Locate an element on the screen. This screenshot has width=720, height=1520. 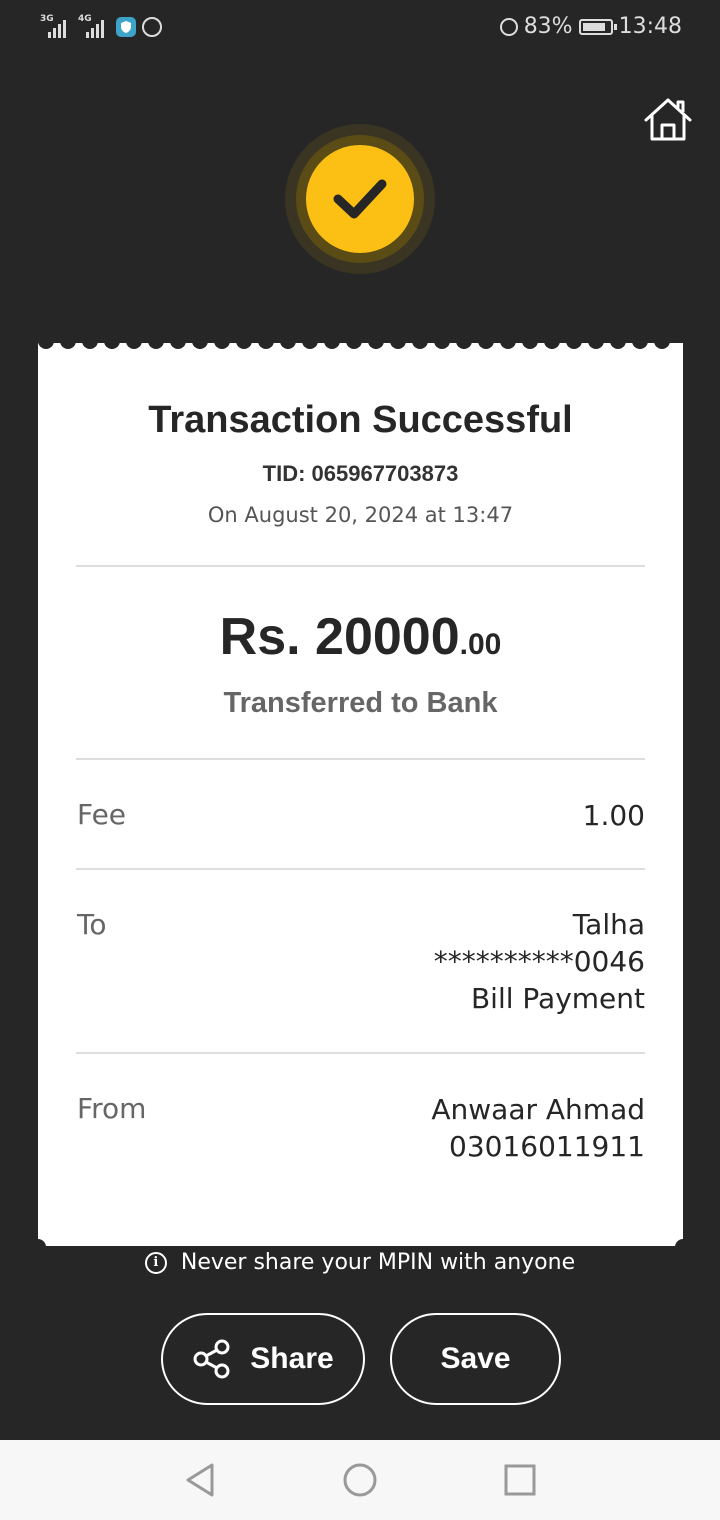
check-icon is located at coordinates (360, 199).